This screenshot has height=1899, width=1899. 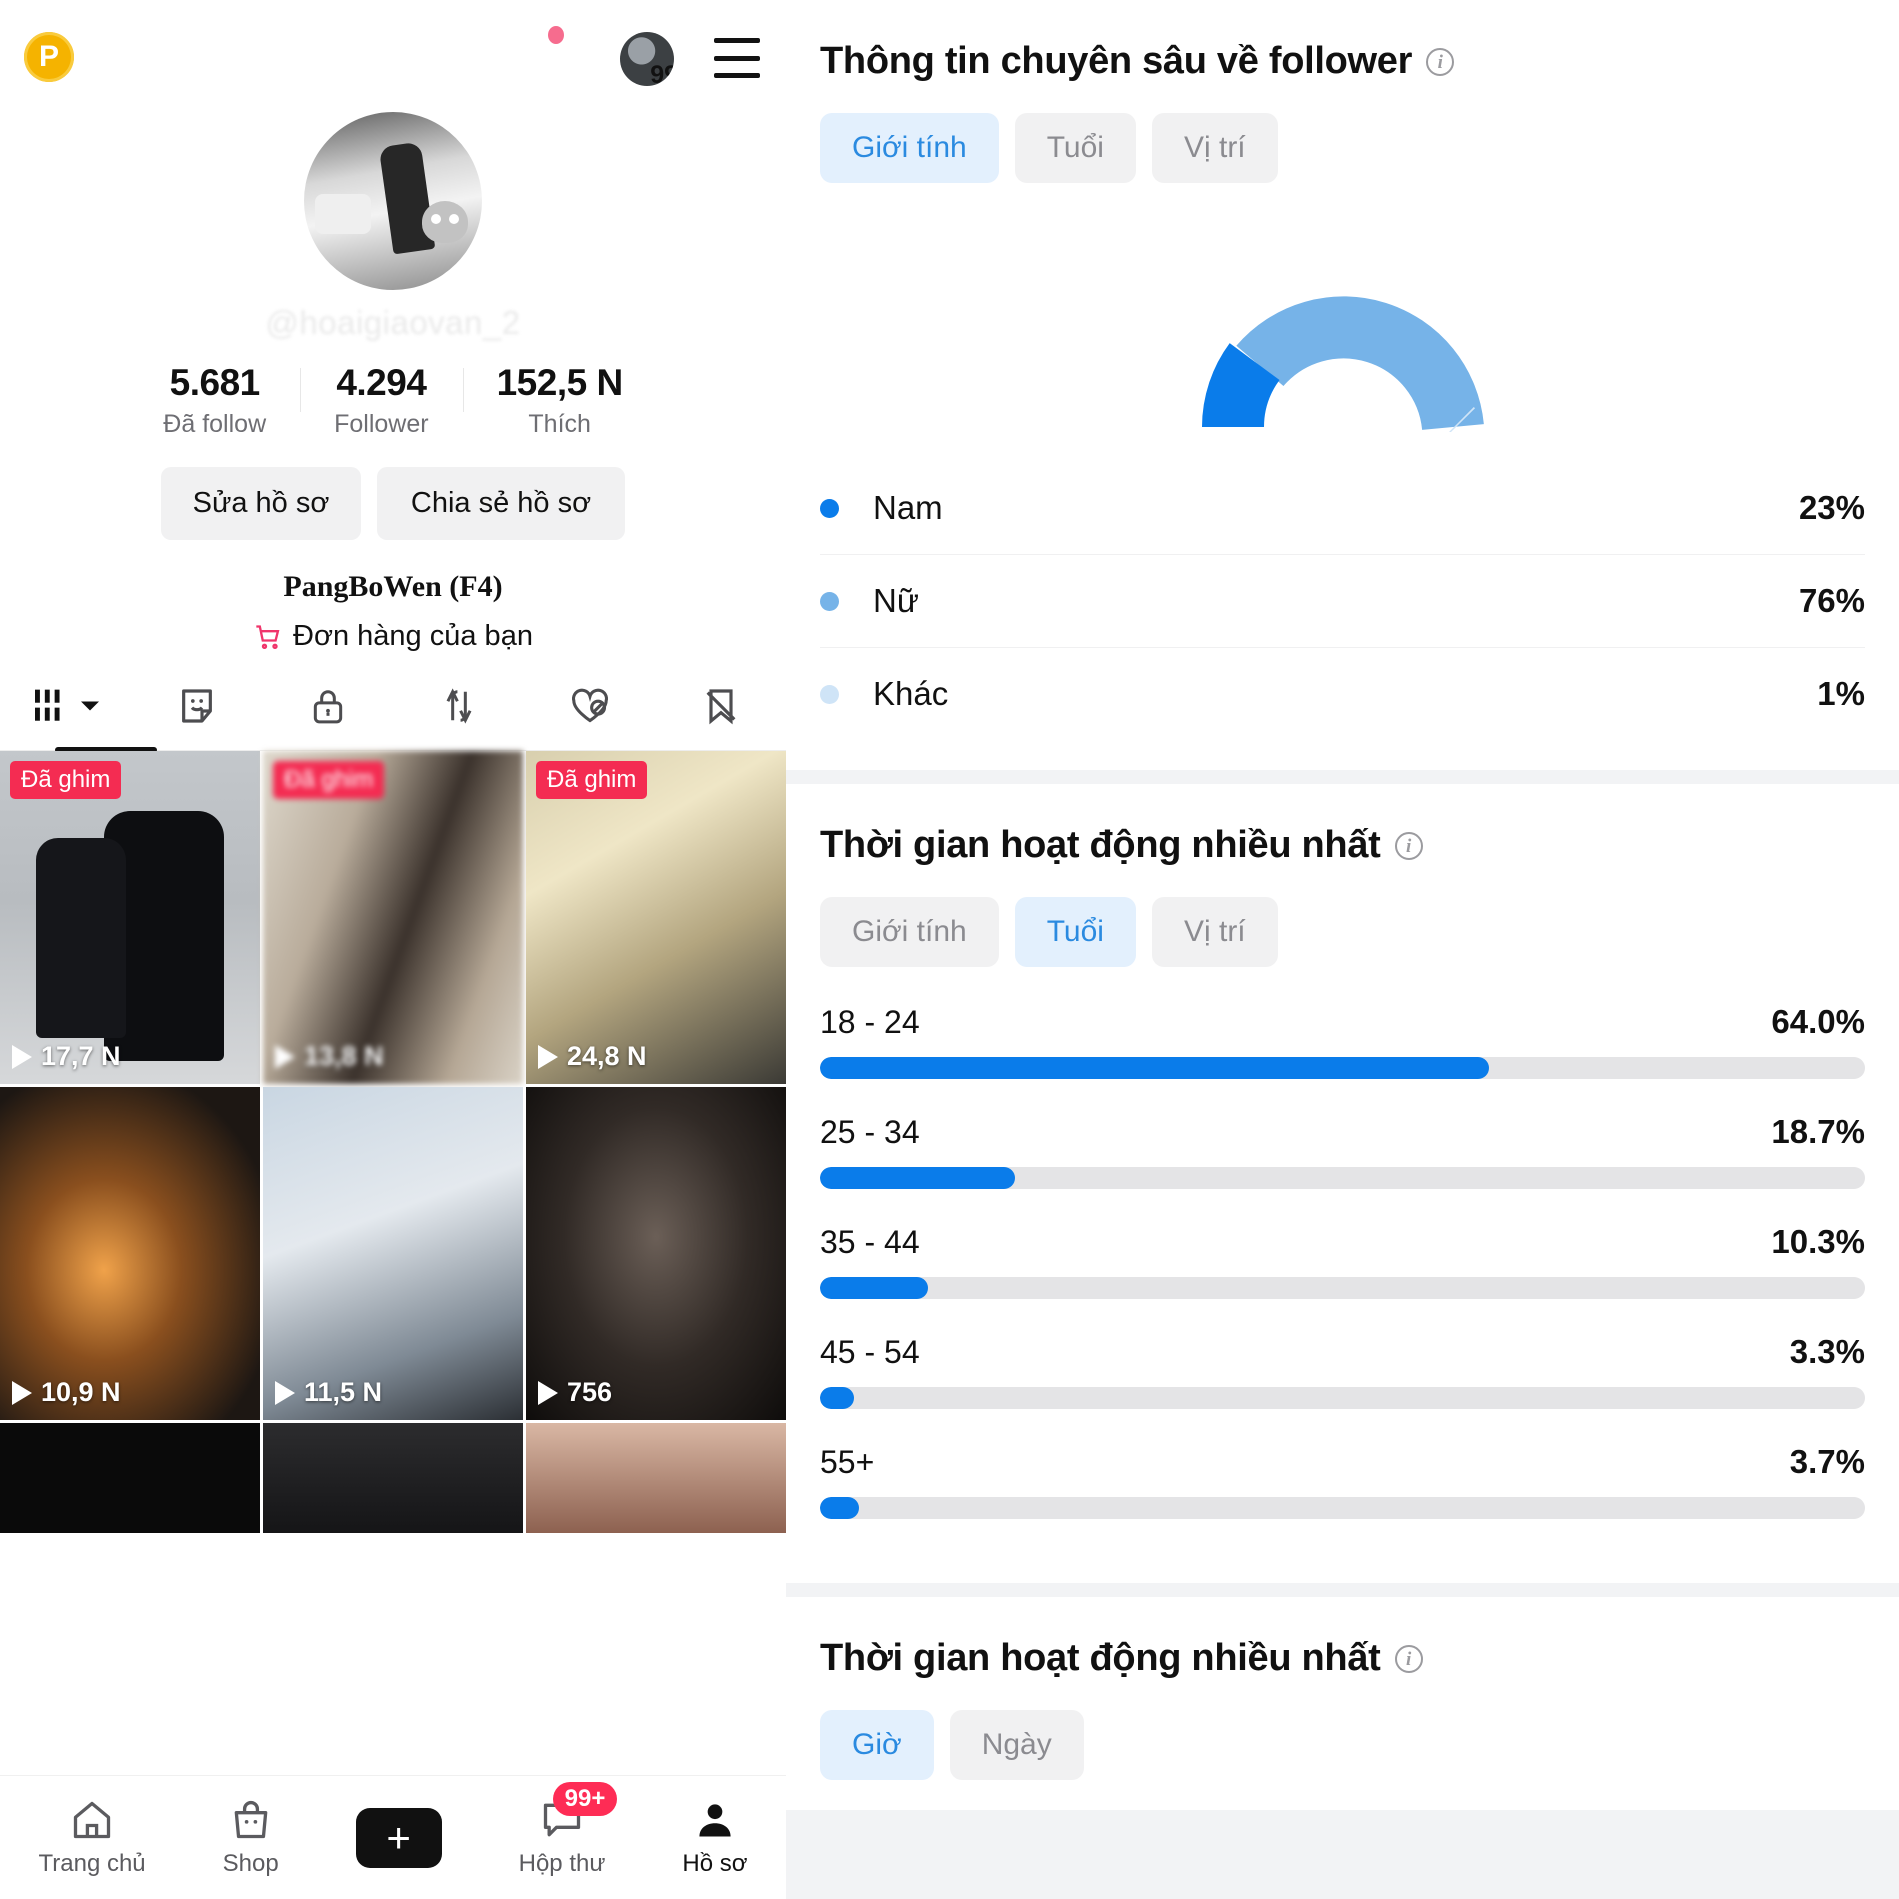 I want to click on shopping-cart-icon, so click(x=268, y=636).